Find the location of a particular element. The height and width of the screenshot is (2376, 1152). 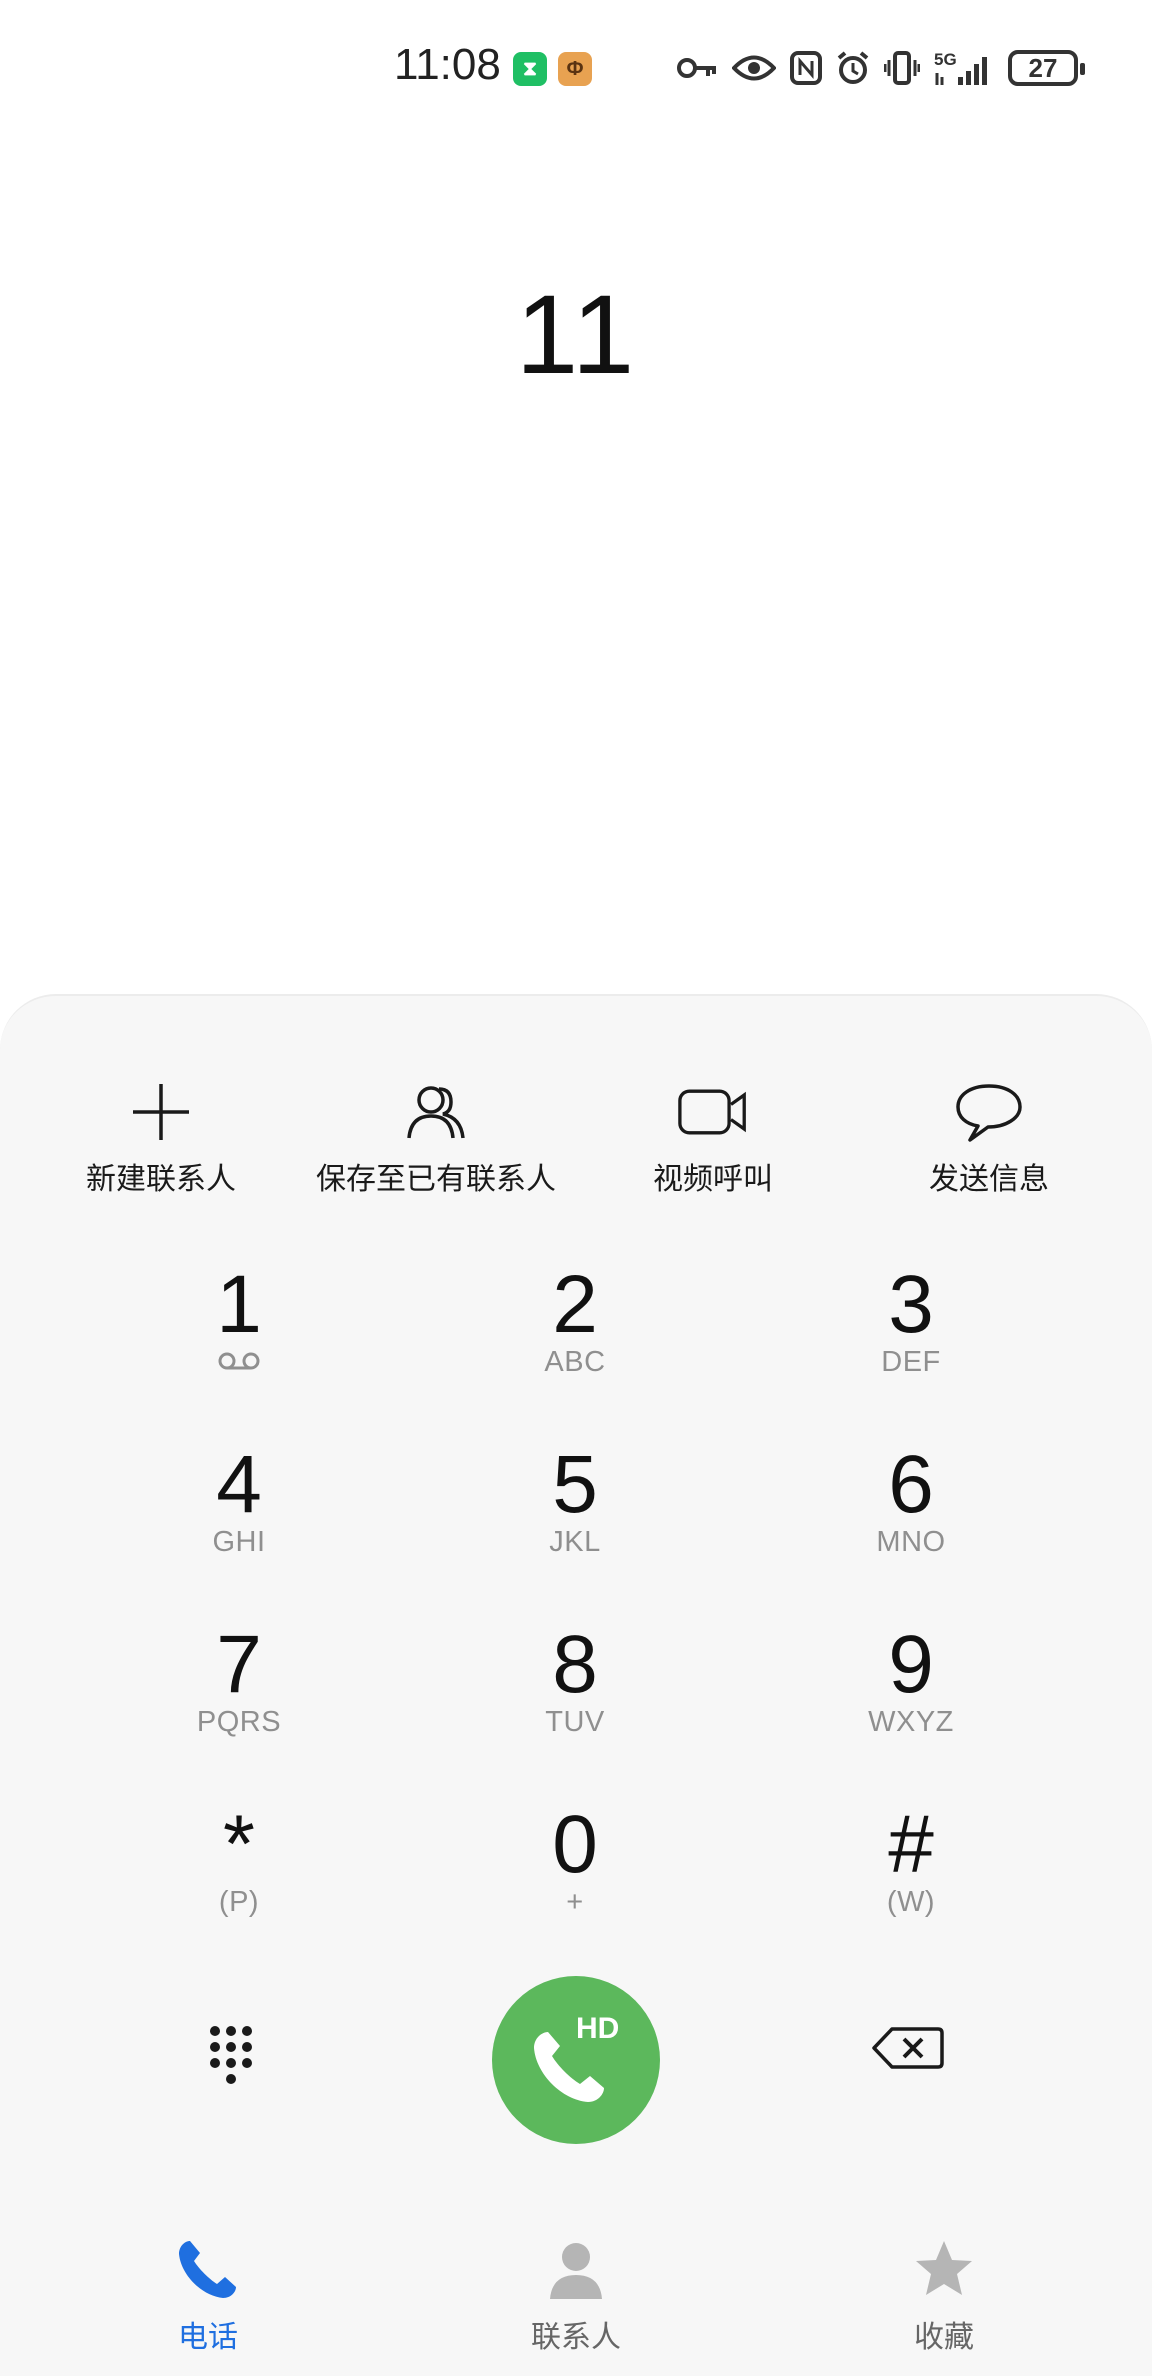

contacts-tab-icon is located at coordinates (576, 2269).